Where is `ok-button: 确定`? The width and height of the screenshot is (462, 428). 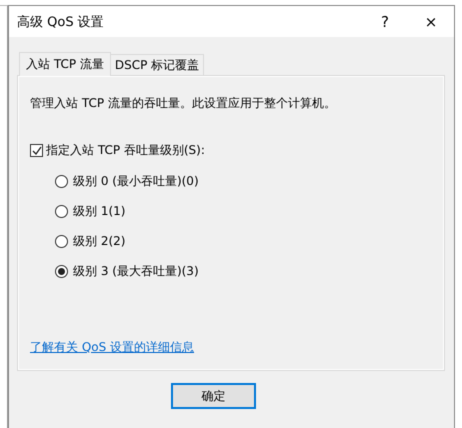
ok-button: 确定 is located at coordinates (213, 396).